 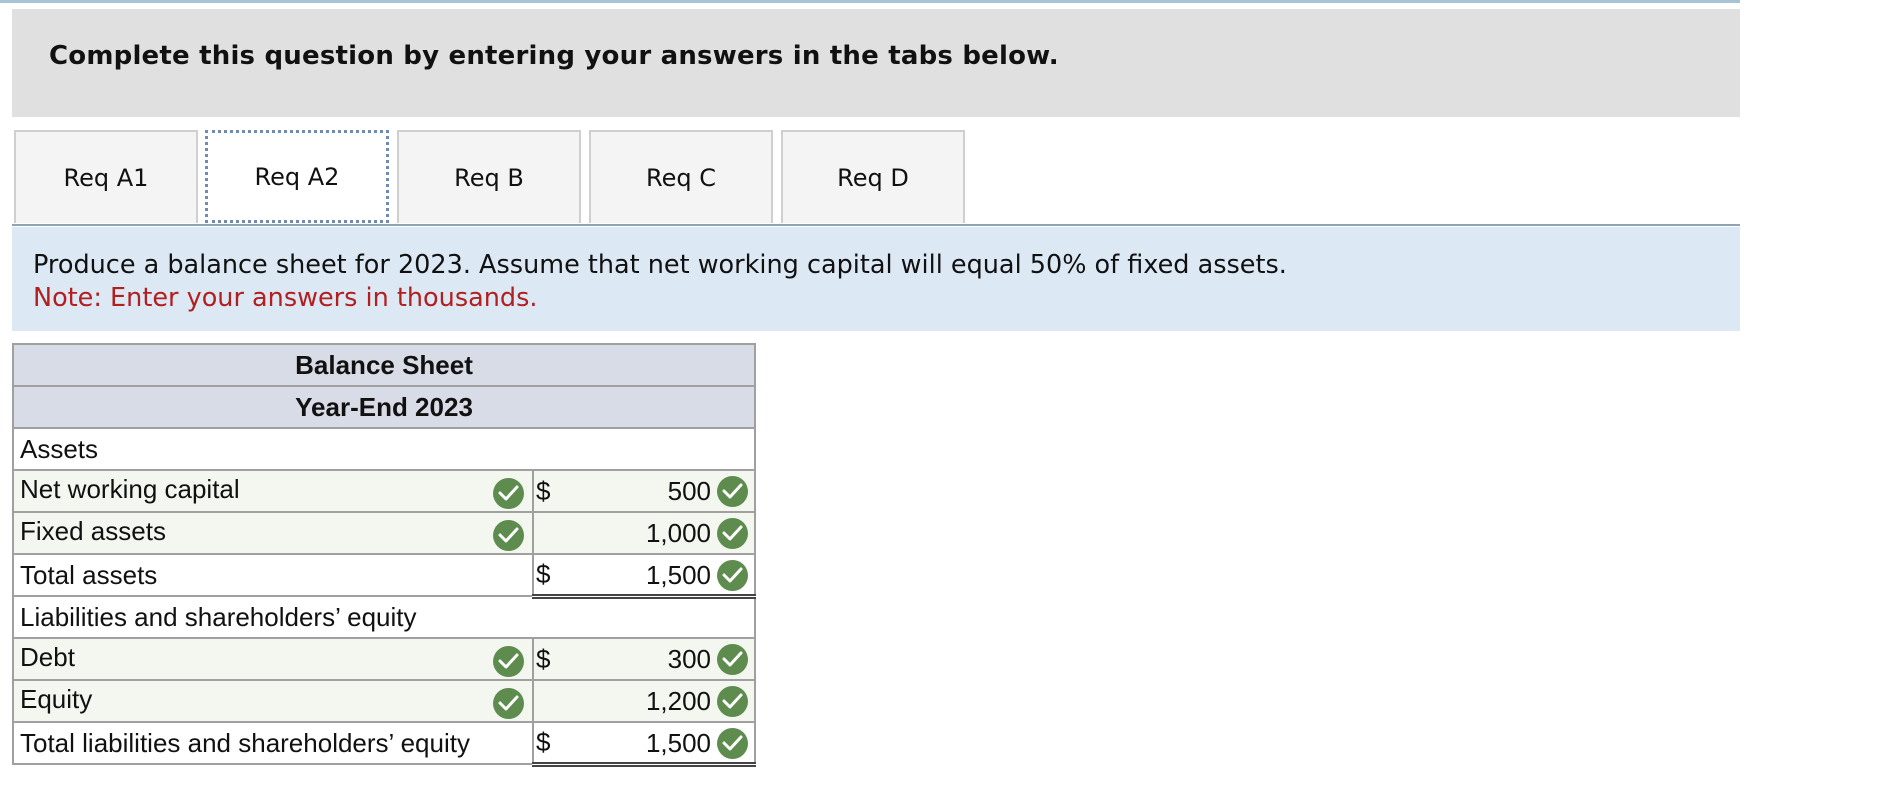 What do you see at coordinates (297, 176) in the screenshot?
I see `tab-req-a2: Req A2` at bounding box center [297, 176].